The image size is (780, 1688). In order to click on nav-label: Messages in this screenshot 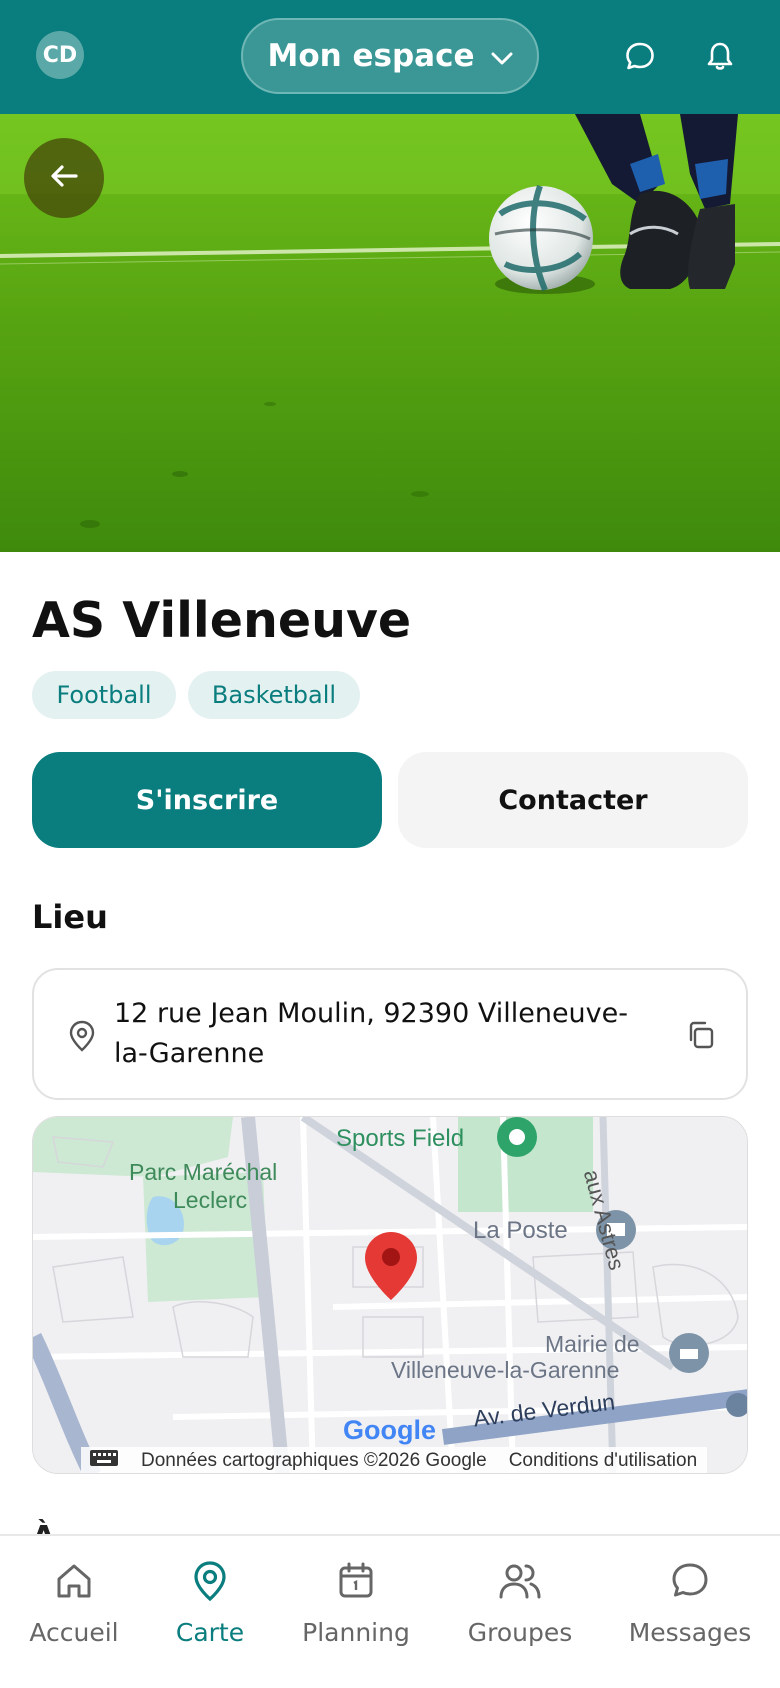, I will do `click(690, 1632)`.